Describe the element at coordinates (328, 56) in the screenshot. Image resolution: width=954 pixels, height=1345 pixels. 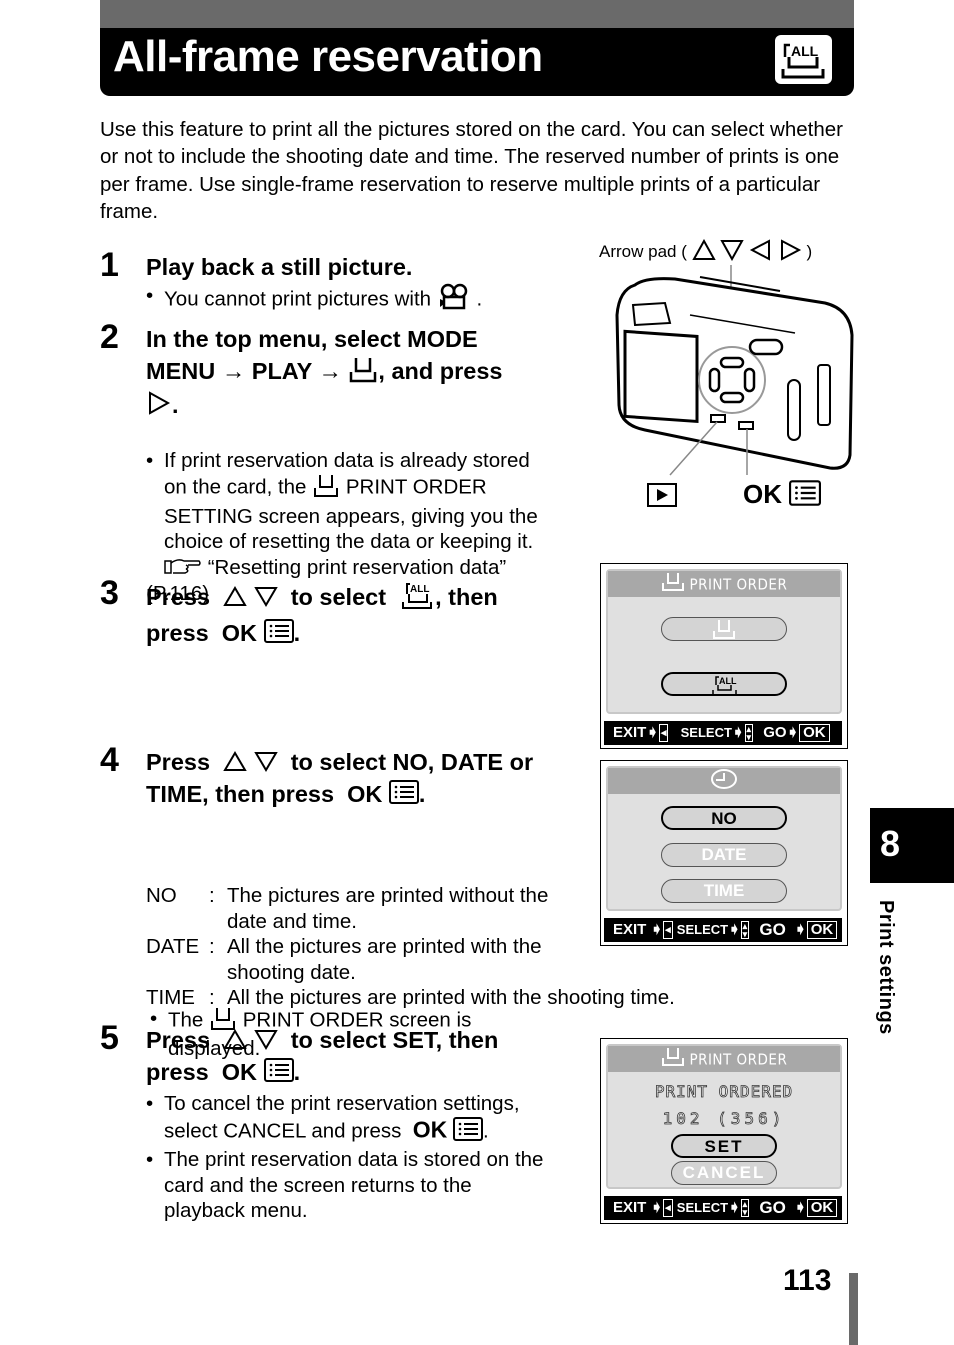
I see `page-title: All-frame reservation` at that location.